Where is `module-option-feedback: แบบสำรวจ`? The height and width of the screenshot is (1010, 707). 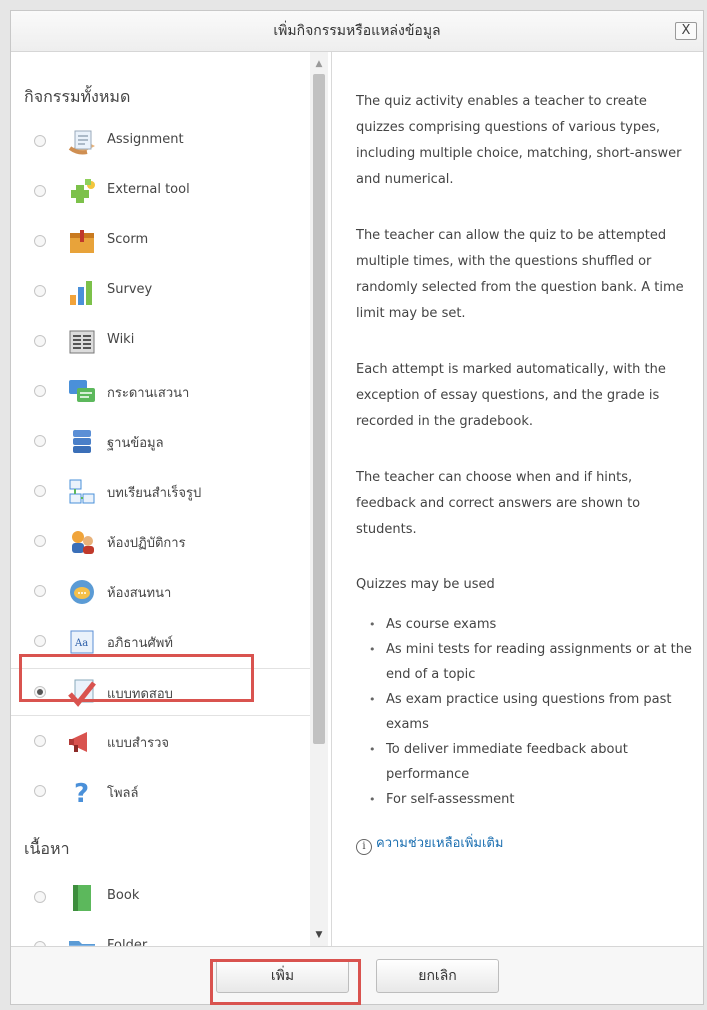 module-option-feedback: แบบสำรวจ is located at coordinates (160, 742).